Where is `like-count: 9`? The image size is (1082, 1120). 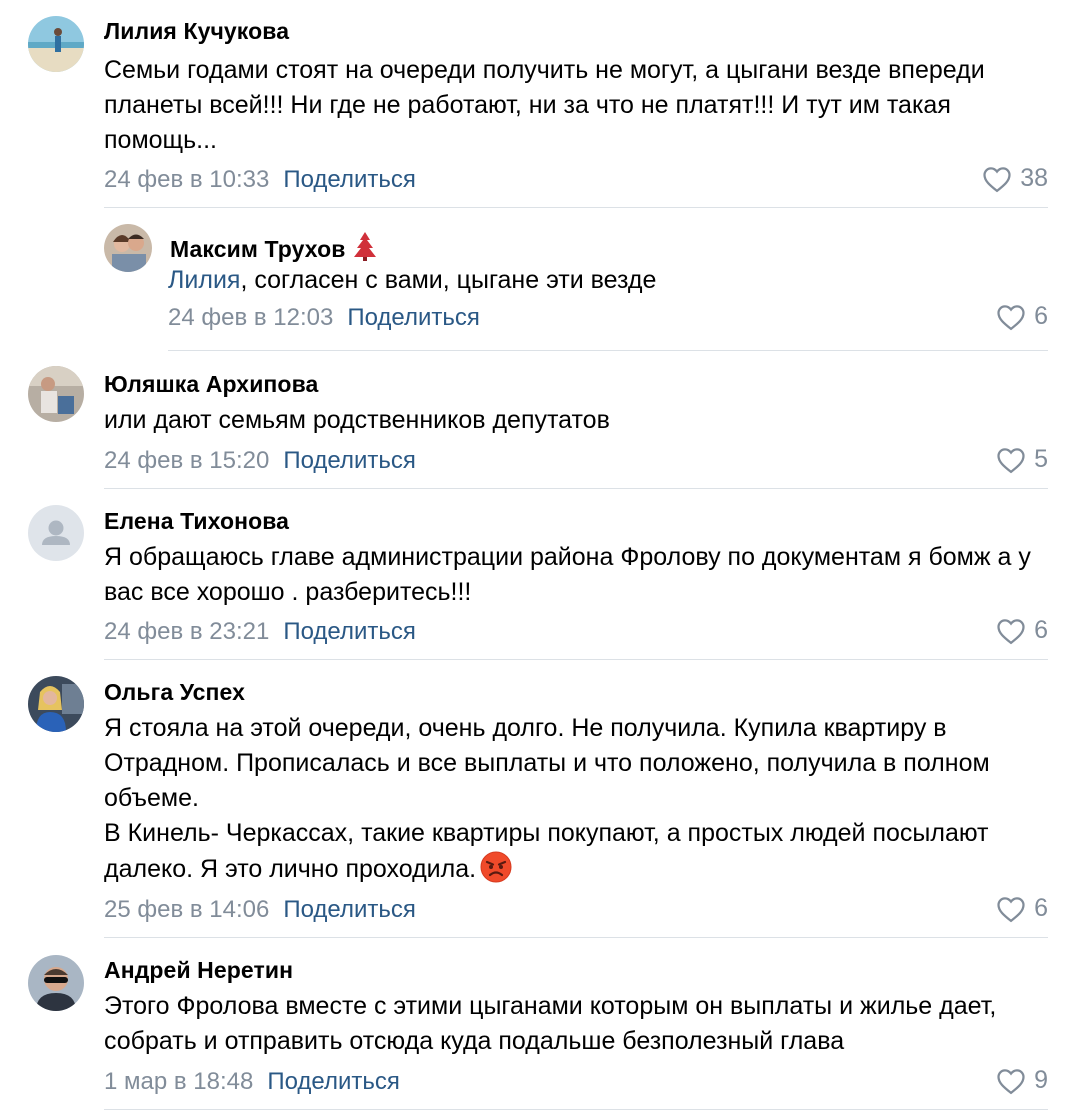 like-count: 9 is located at coordinates (1041, 1080).